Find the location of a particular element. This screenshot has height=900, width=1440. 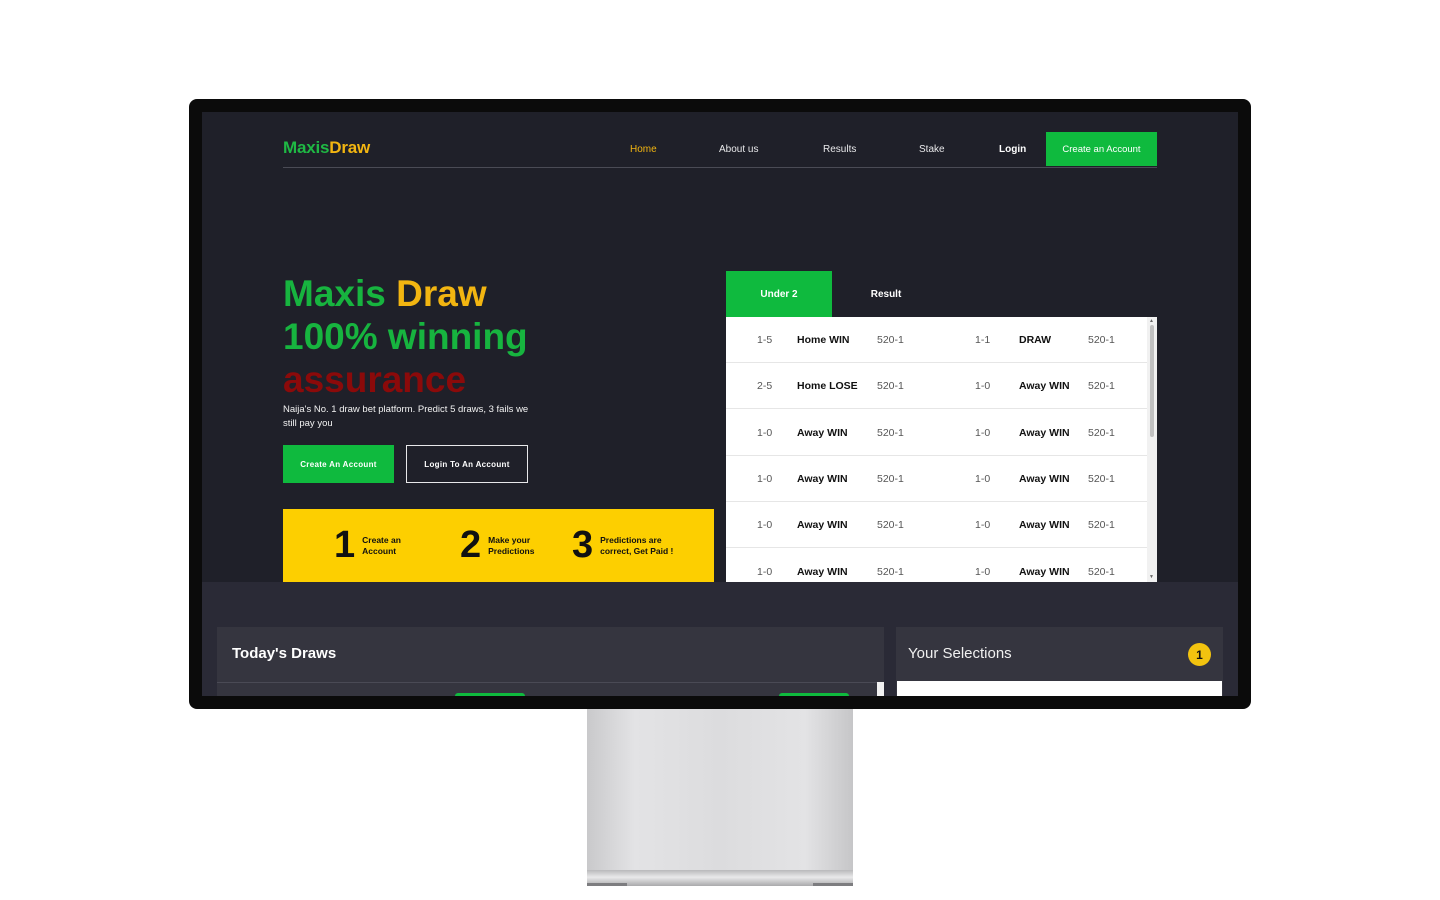

score-left: 1-5 is located at coordinates (765, 340).